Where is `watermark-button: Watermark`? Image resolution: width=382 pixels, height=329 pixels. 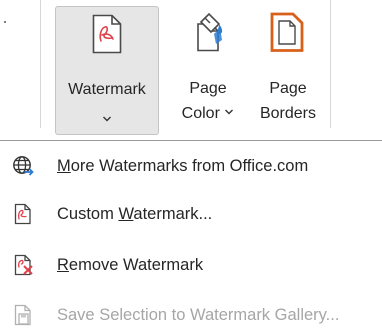
watermark-button: Watermark is located at coordinates (107, 70).